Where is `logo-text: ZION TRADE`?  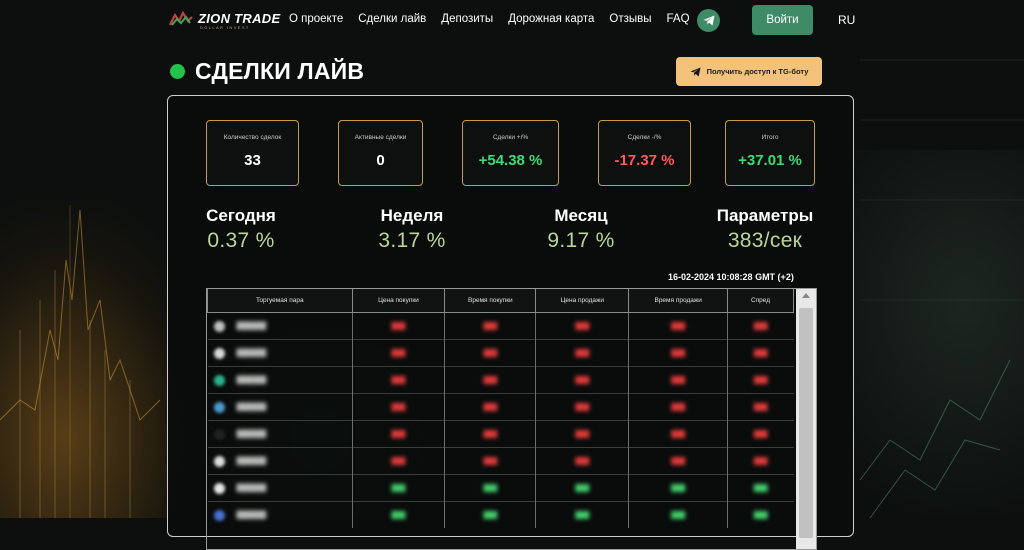 logo-text: ZION TRADE is located at coordinates (239, 18).